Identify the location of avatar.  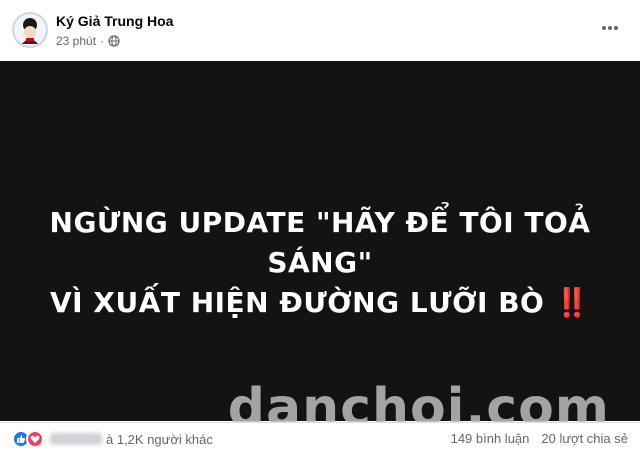
(30, 30).